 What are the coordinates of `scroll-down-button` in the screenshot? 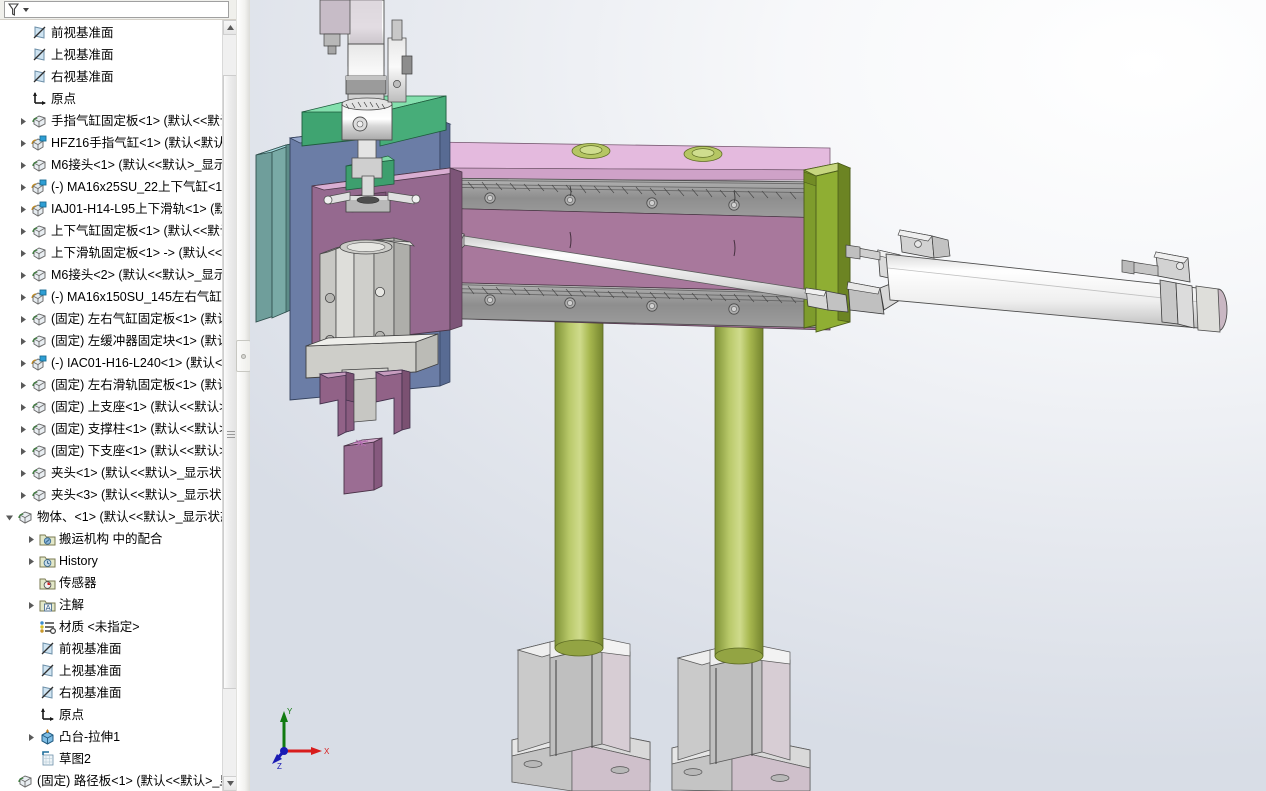 It's located at (230, 783).